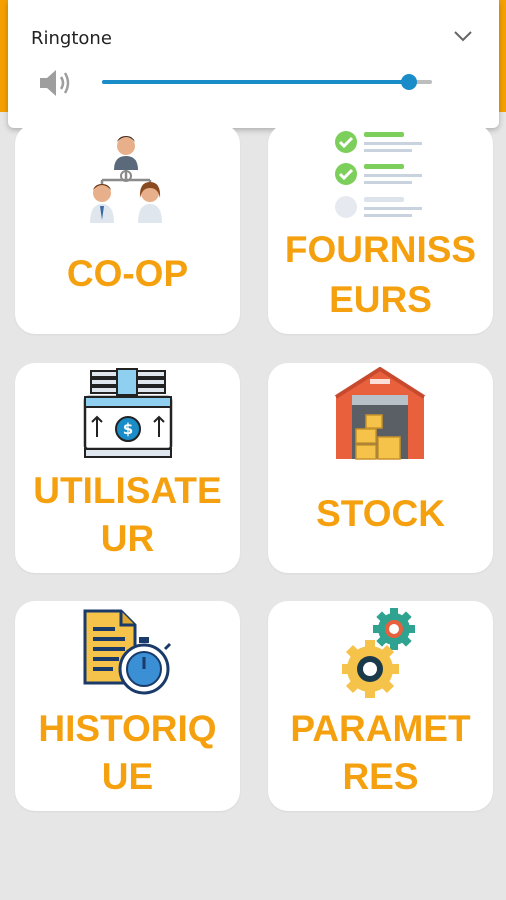  Describe the element at coordinates (378, 174) in the screenshot. I see `checklist-icon` at that location.